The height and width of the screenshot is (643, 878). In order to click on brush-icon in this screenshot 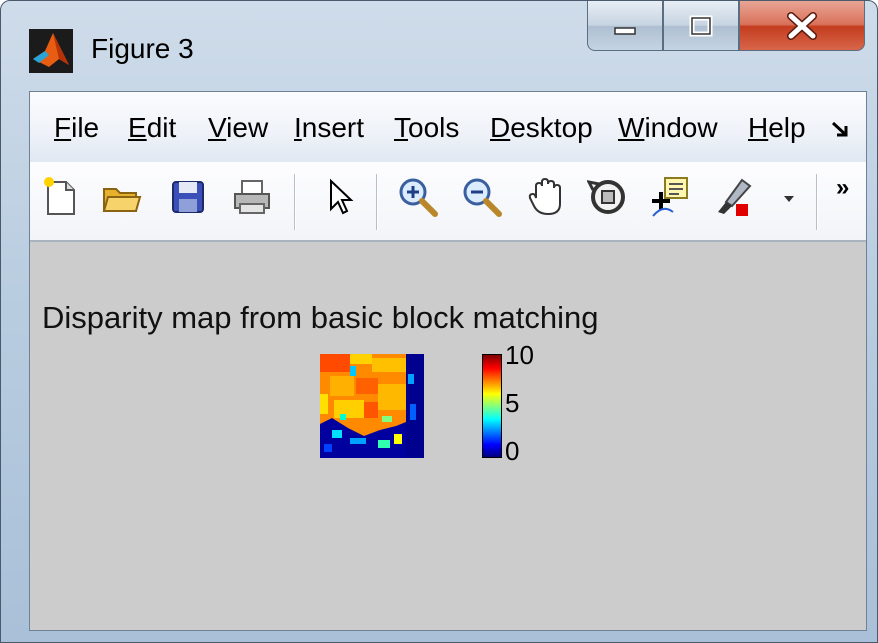, I will do `click(735, 197)`.